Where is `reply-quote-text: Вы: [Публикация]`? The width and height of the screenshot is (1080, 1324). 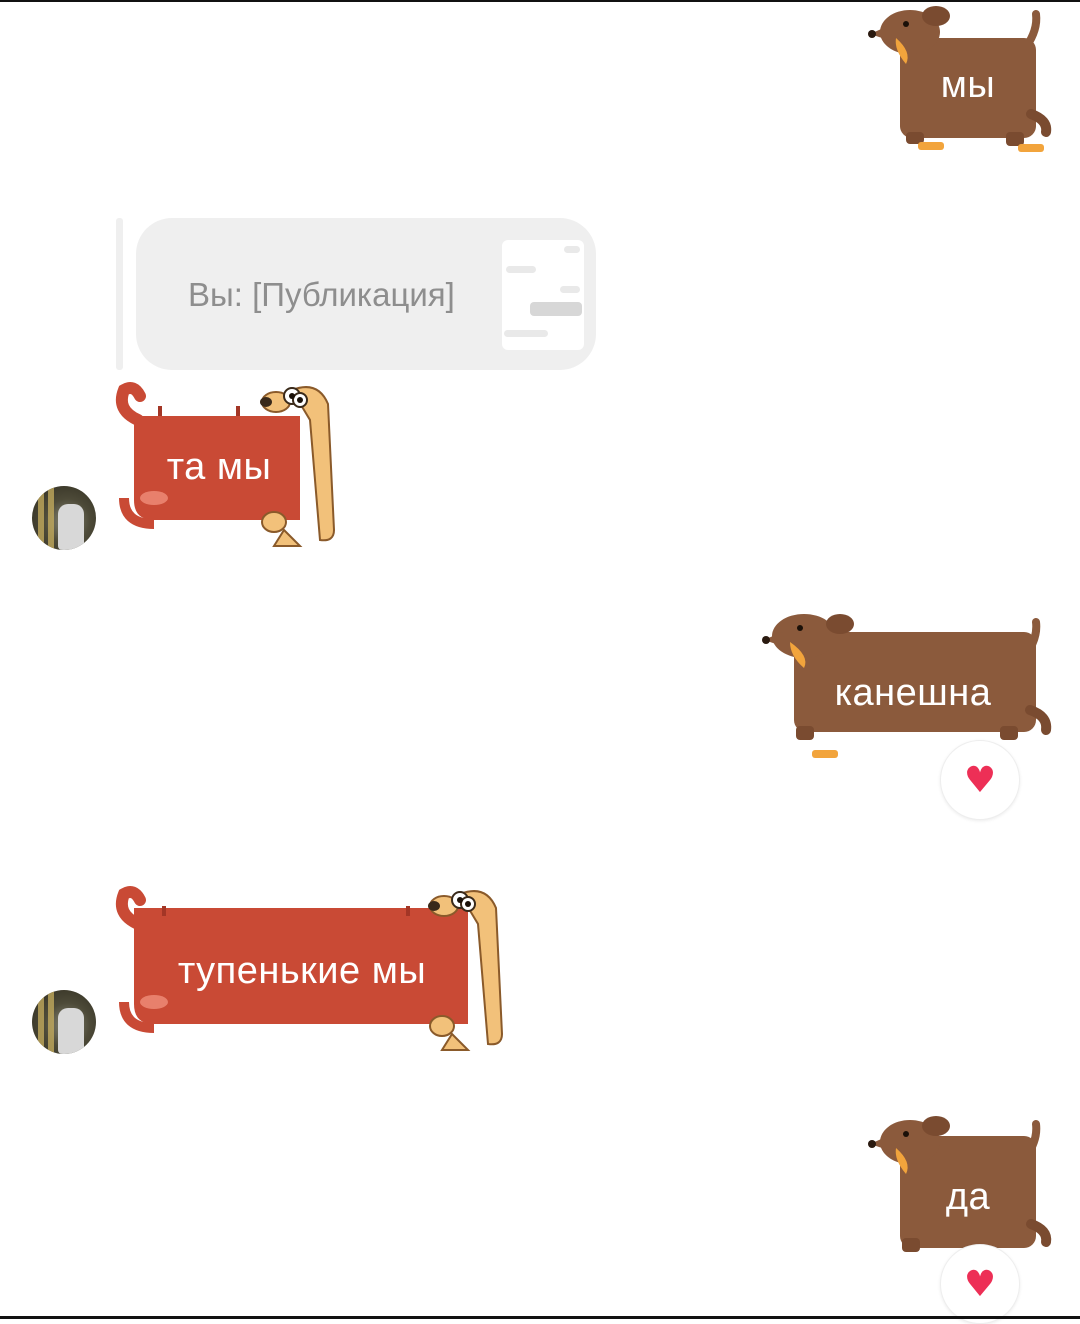
reply-quote-text: Вы: [Публикация] is located at coordinates (321, 294).